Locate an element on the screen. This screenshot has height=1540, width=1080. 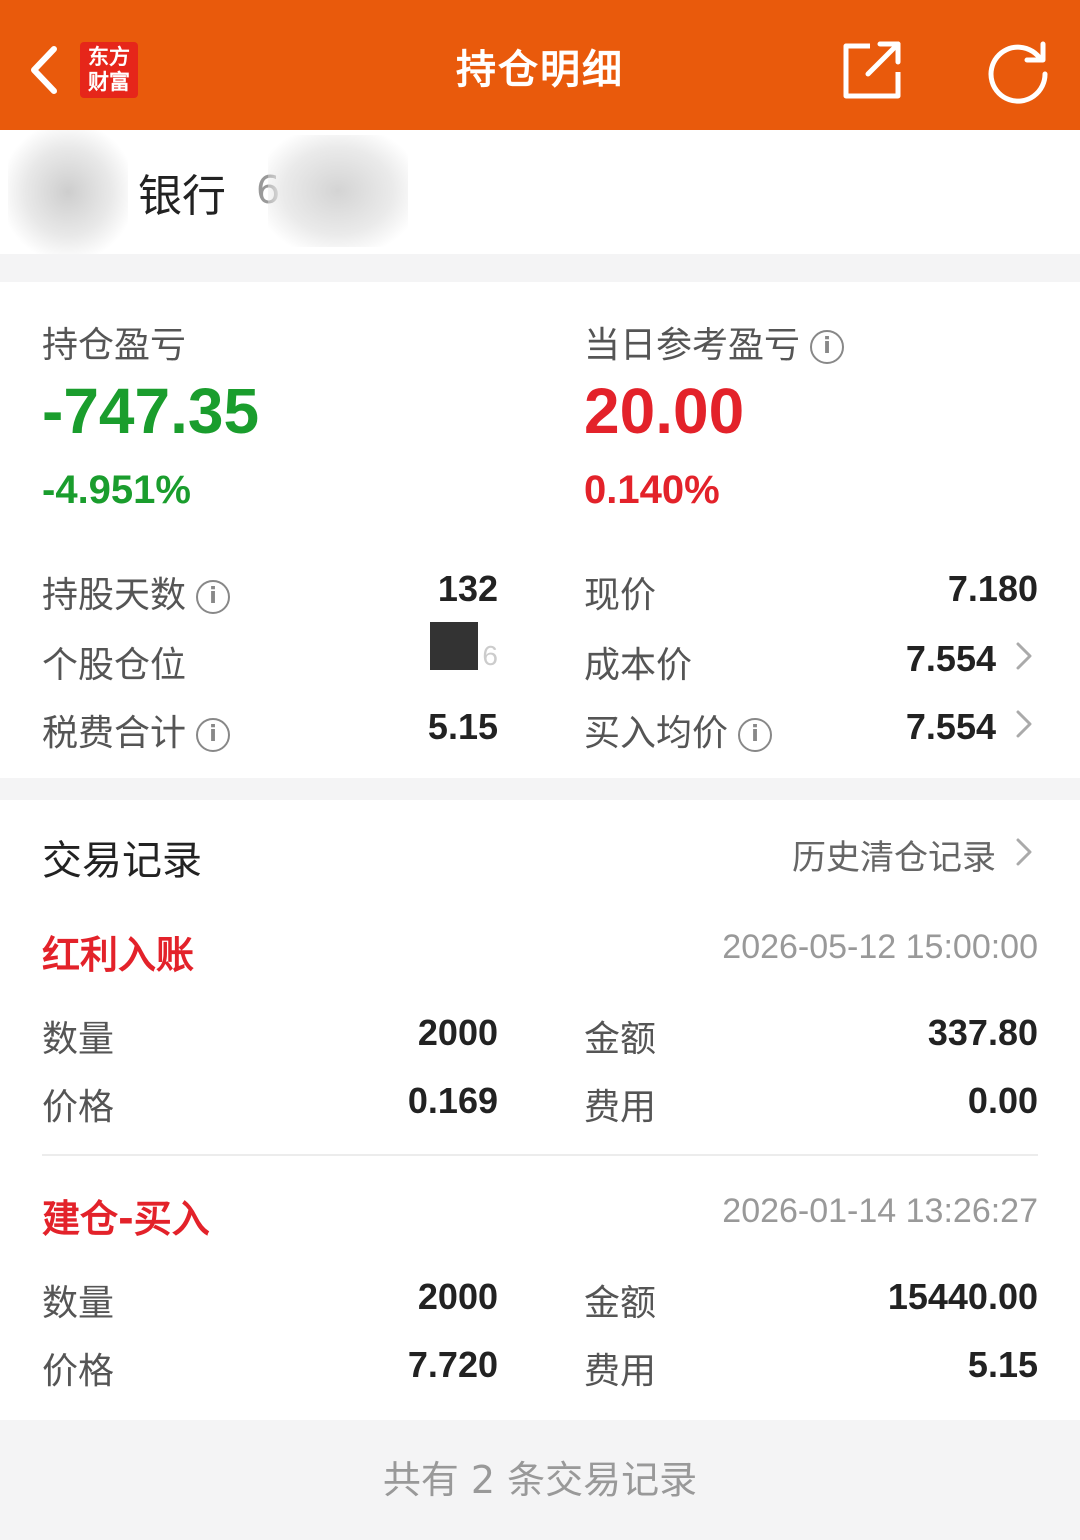
daily-pl-label: 当日参考盈亏 i is located at coordinates (714, 342).